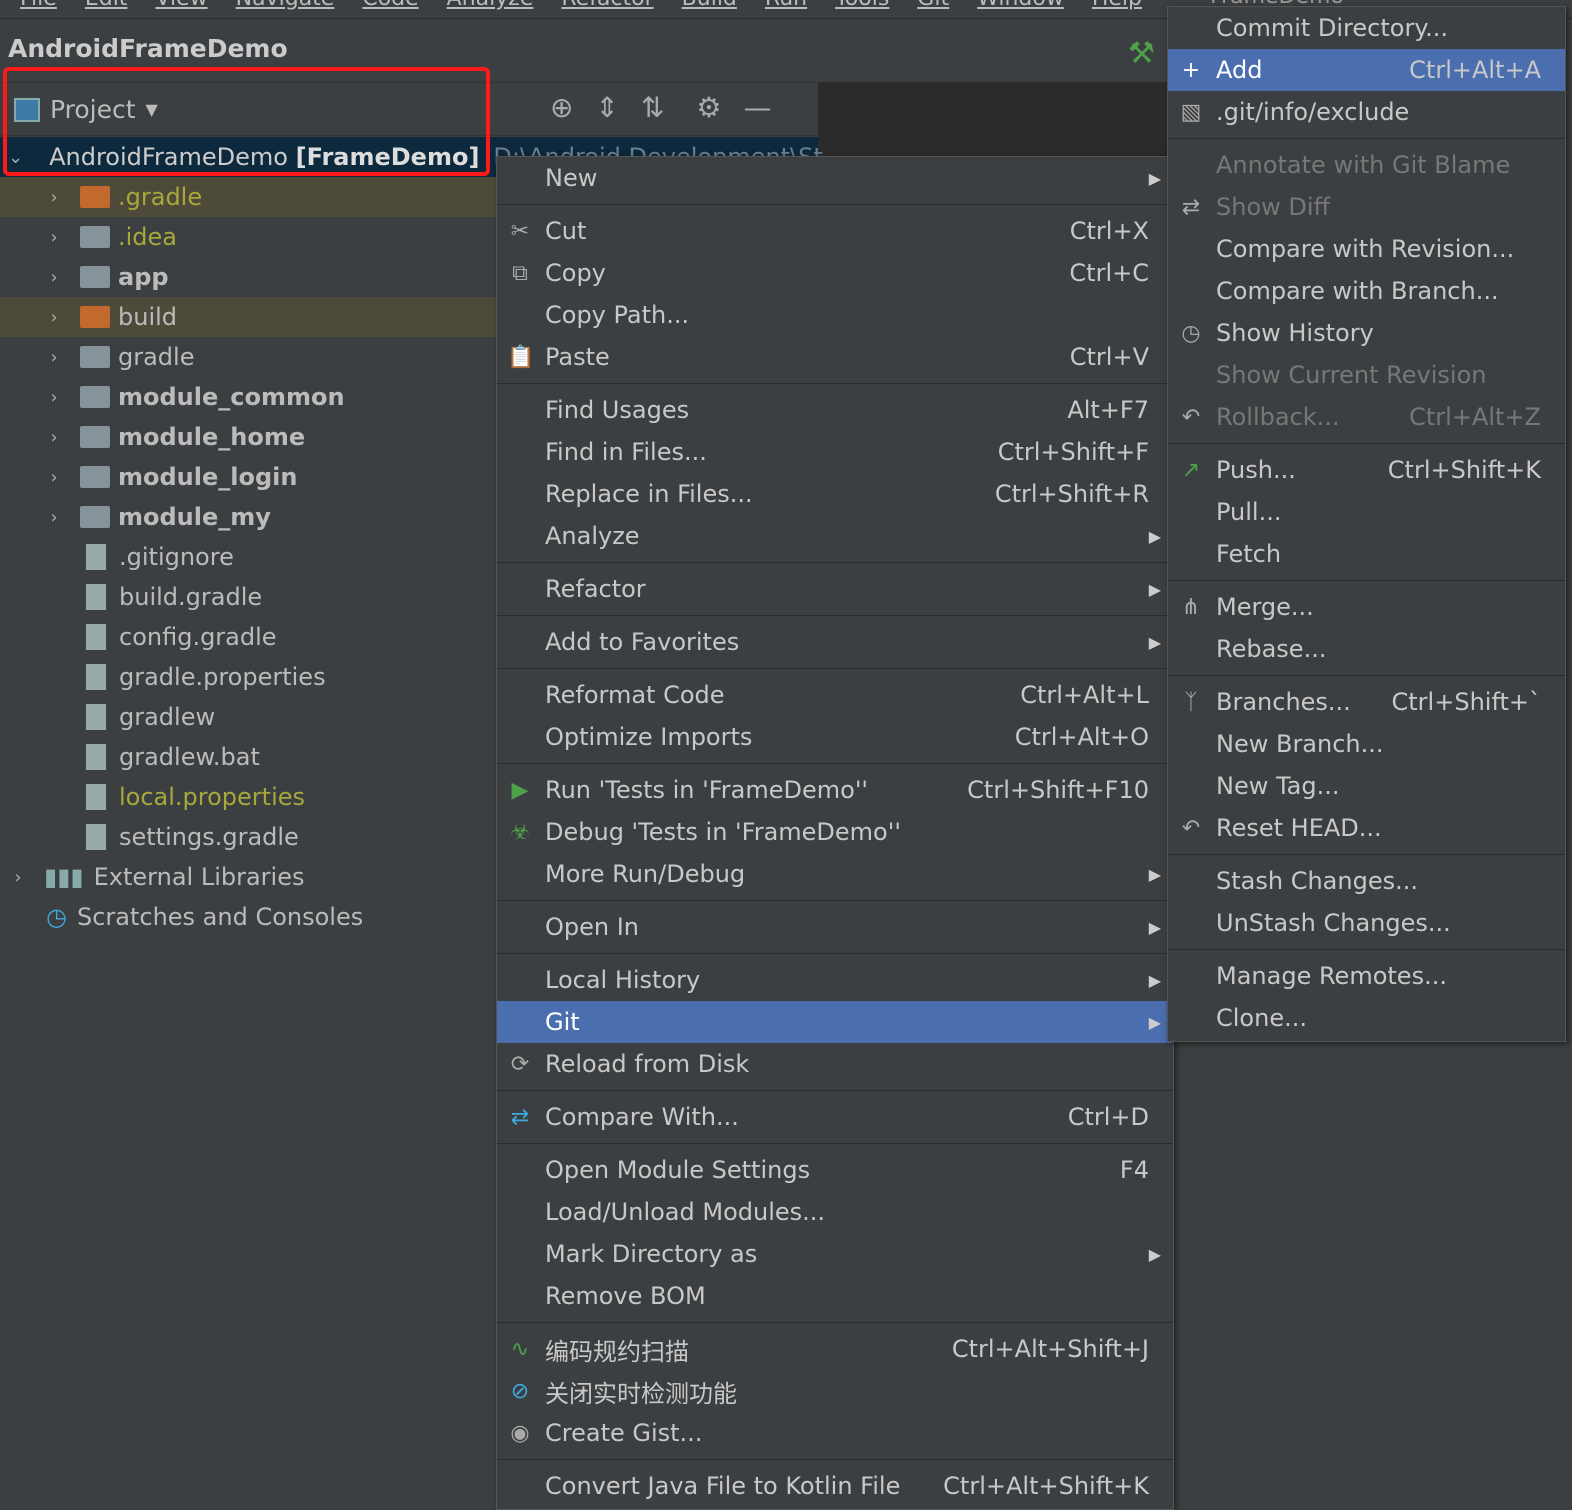  Describe the element at coordinates (248, 717) in the screenshot. I see `tree-item: gradlew` at that location.